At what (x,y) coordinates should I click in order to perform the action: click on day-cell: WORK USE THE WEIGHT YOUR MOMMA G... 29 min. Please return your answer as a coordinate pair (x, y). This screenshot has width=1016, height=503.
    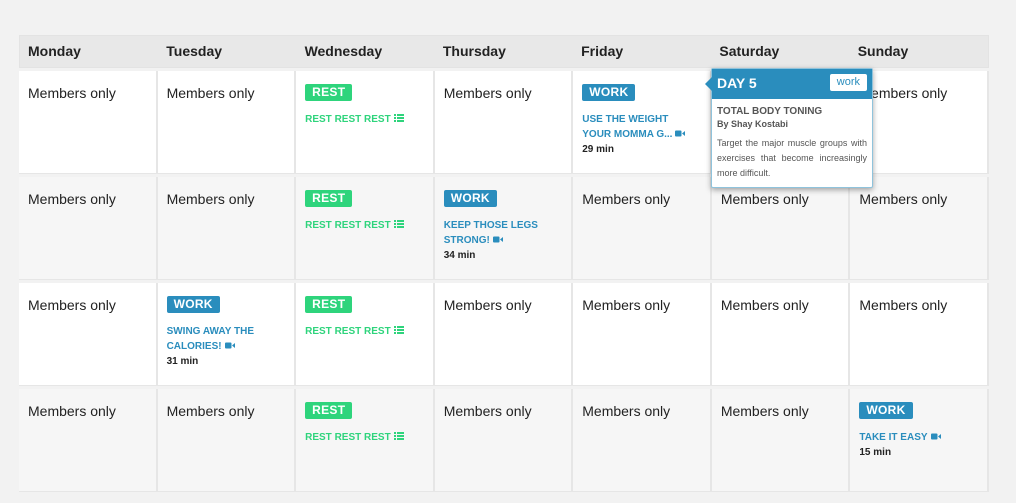
    Looking at the image, I should click on (642, 122).